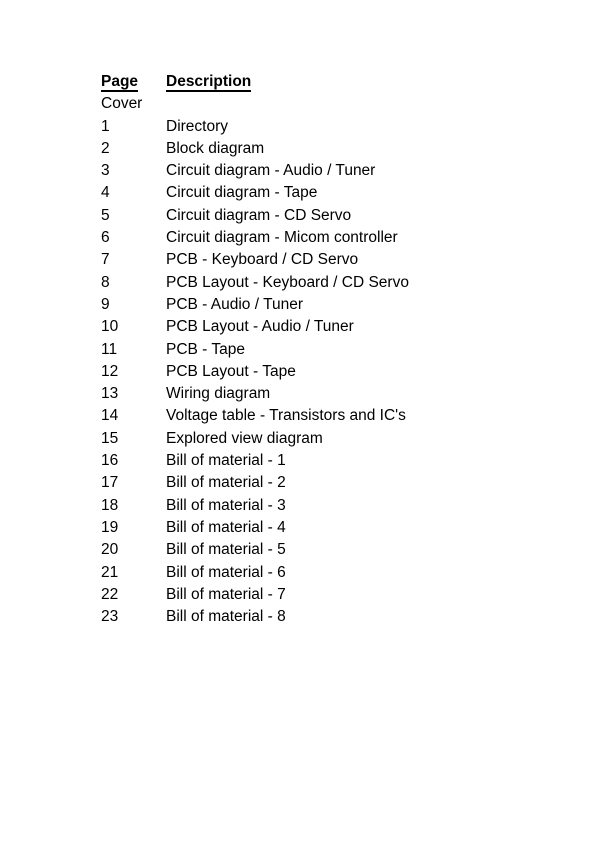 This screenshot has width=595, height=842. I want to click on cell-page: 11, so click(109, 349).